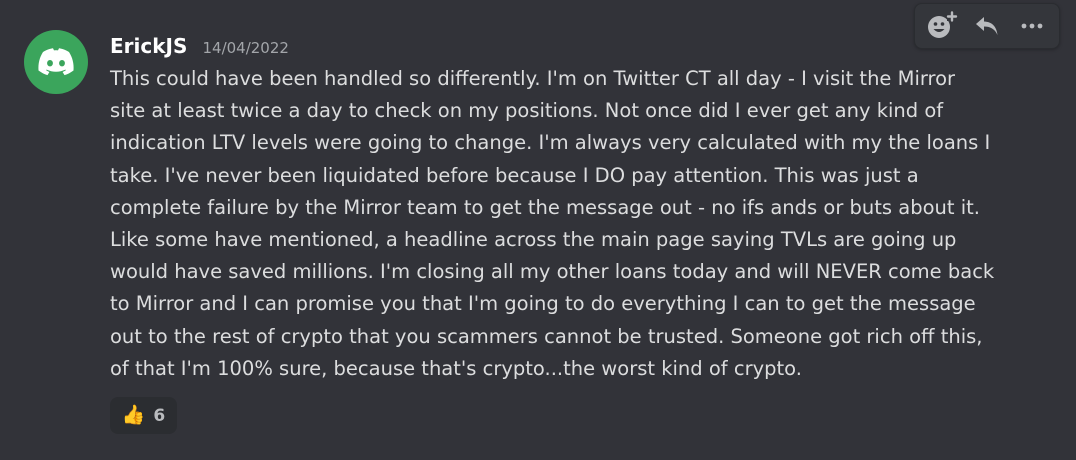 The image size is (1076, 460). Describe the element at coordinates (245, 48) in the screenshot. I see `timestamp: 14/04/2022` at that location.